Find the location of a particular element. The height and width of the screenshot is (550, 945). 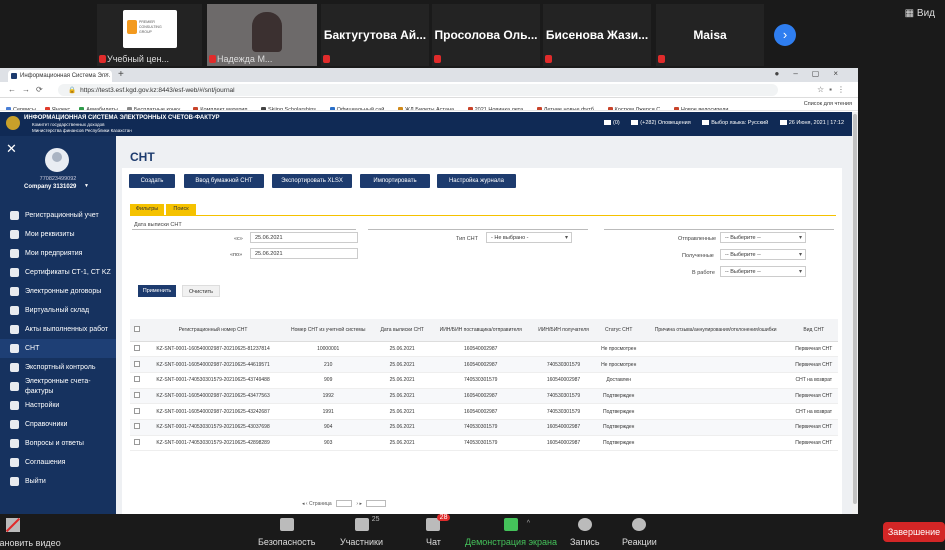

nav-buttons: ←→⟳ is located at coordinates (28, 89).